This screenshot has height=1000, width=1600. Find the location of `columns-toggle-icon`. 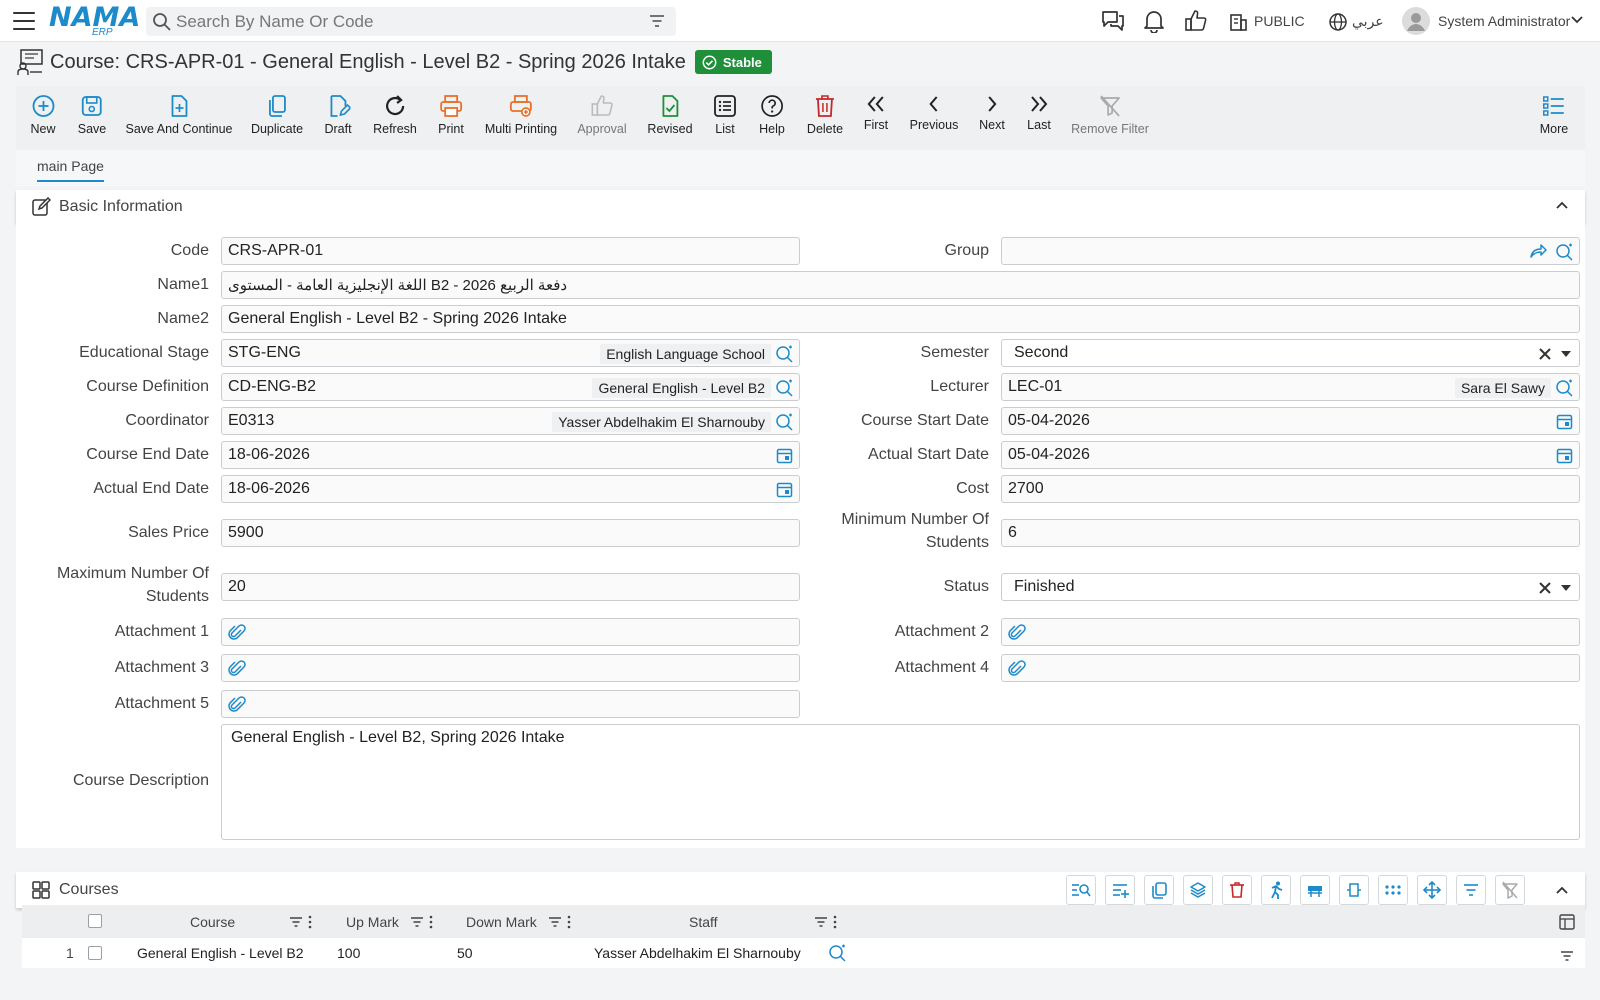

columns-toggle-icon is located at coordinates (1567, 922).